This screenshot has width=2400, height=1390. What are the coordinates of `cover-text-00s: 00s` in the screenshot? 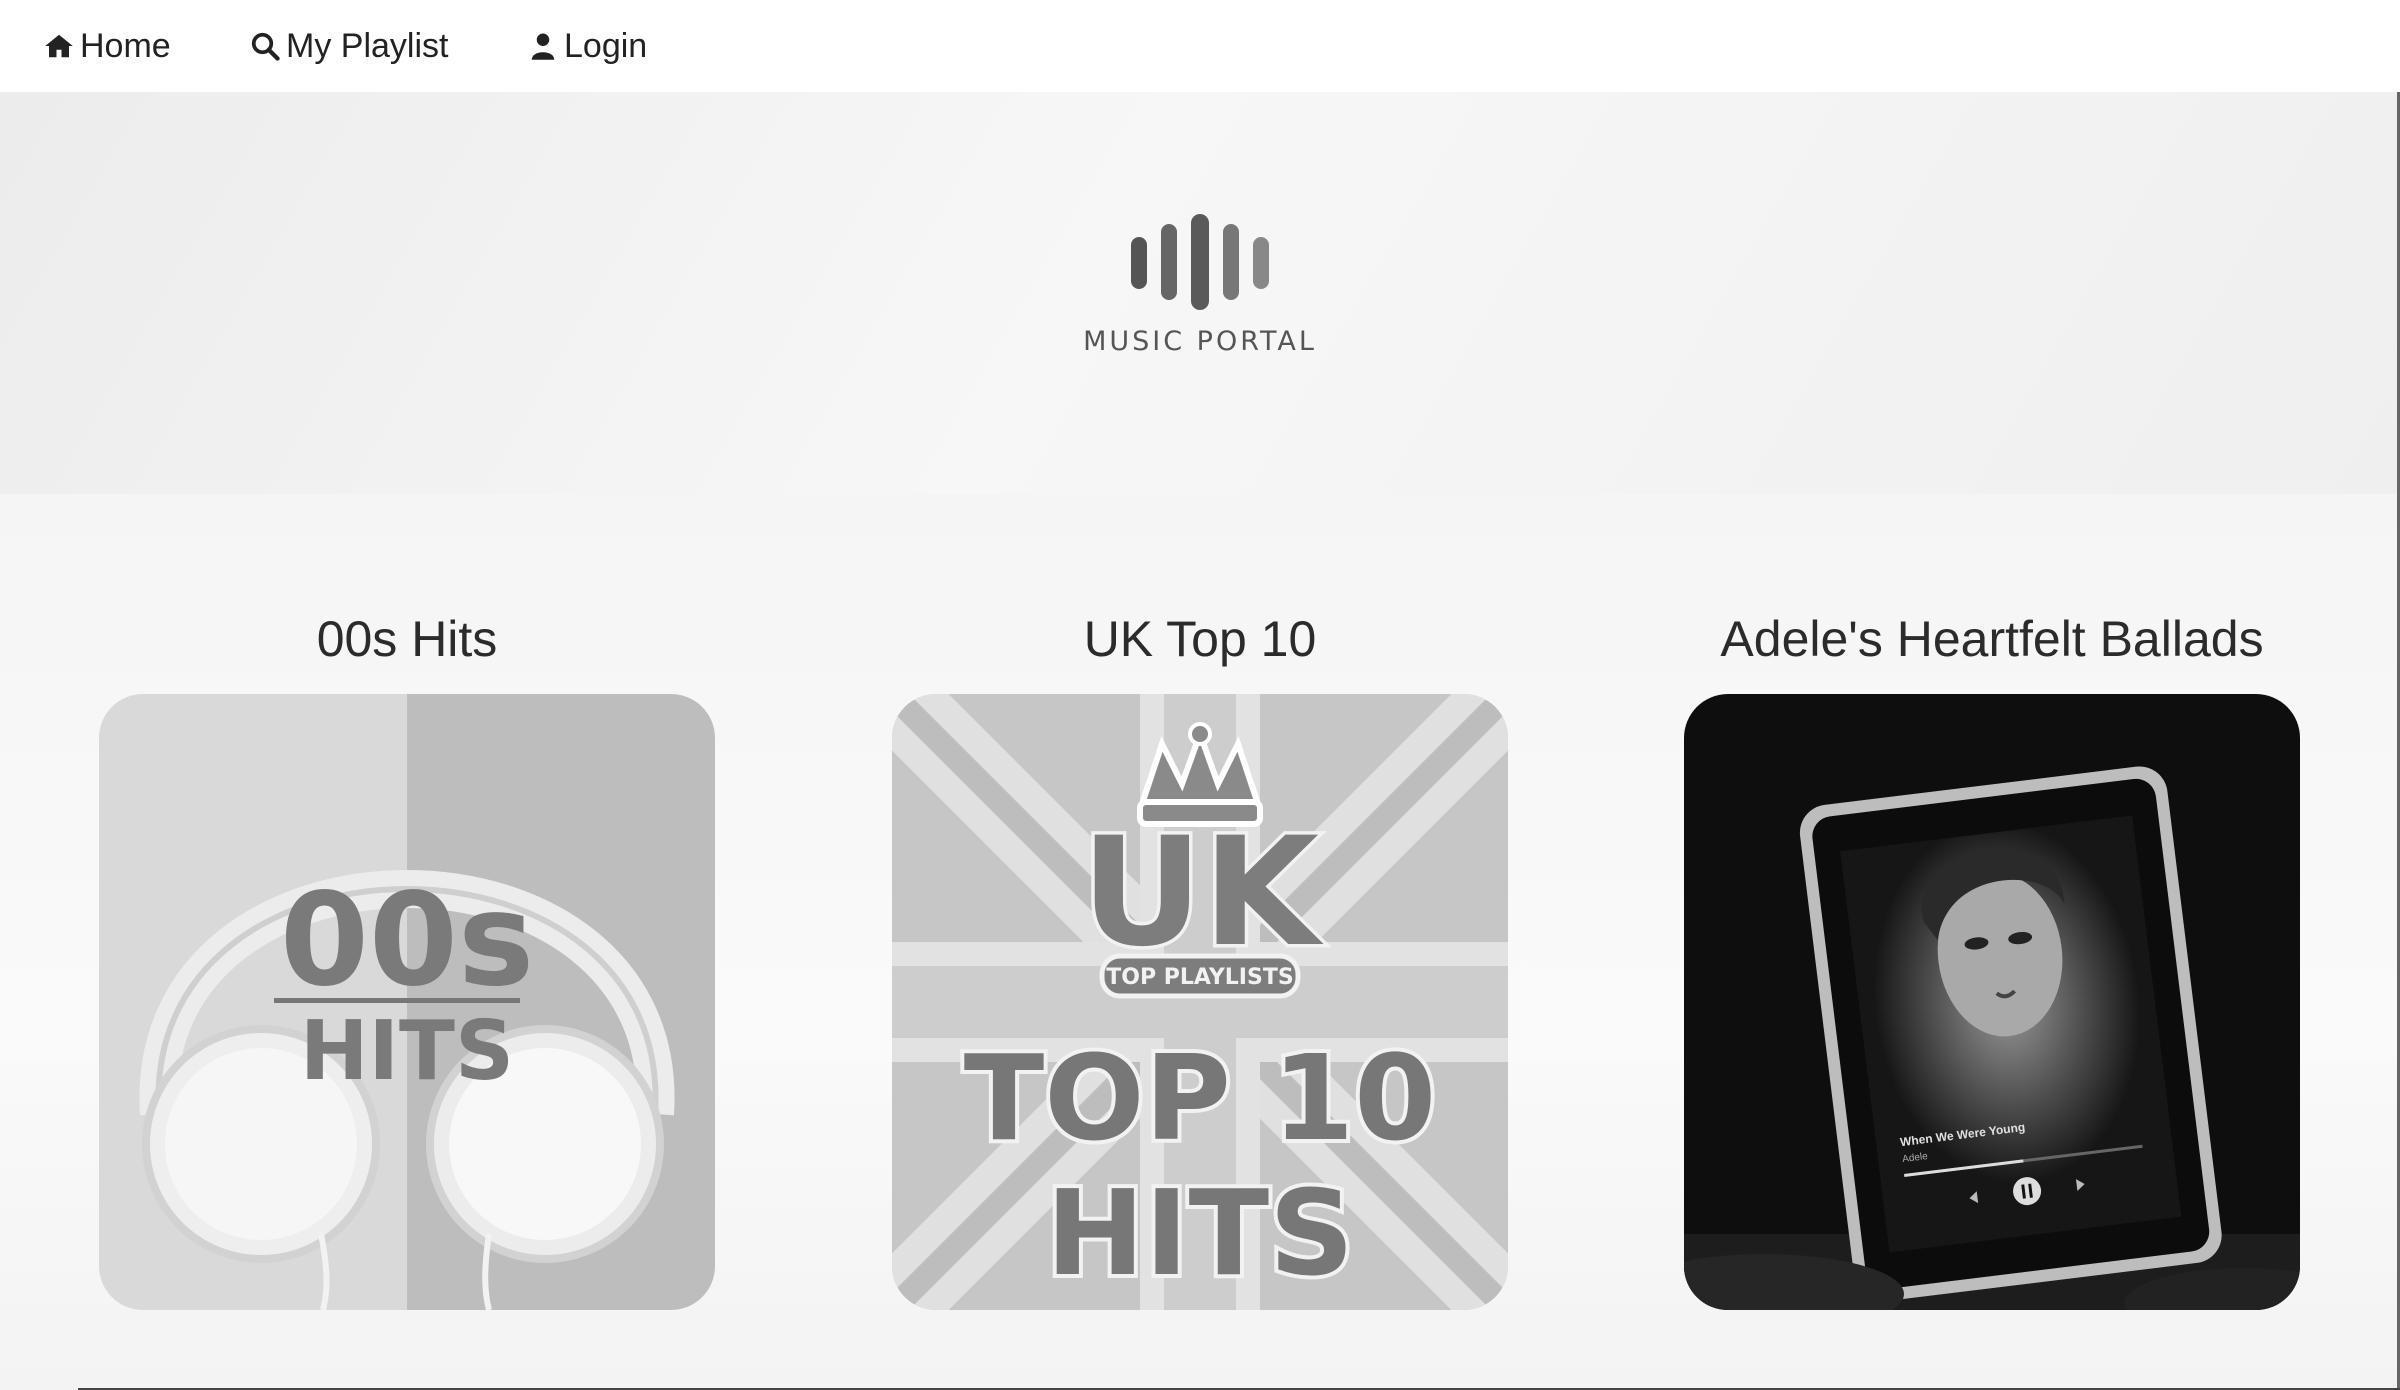 It's located at (407, 940).